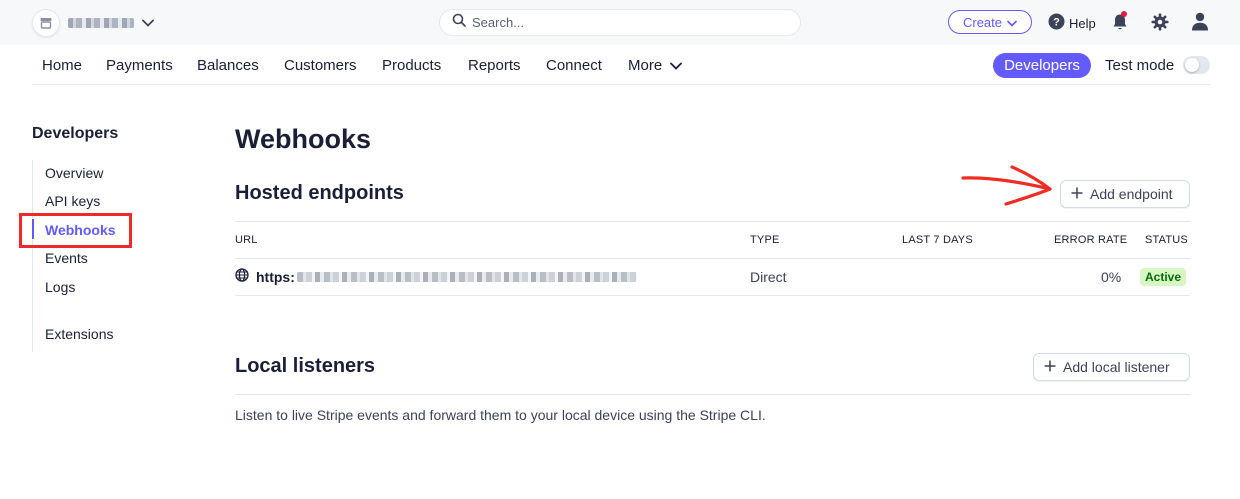 The image size is (1240, 499). What do you see at coordinates (1116, 367) in the screenshot?
I see `add-local-listener-label: Add local listener` at bounding box center [1116, 367].